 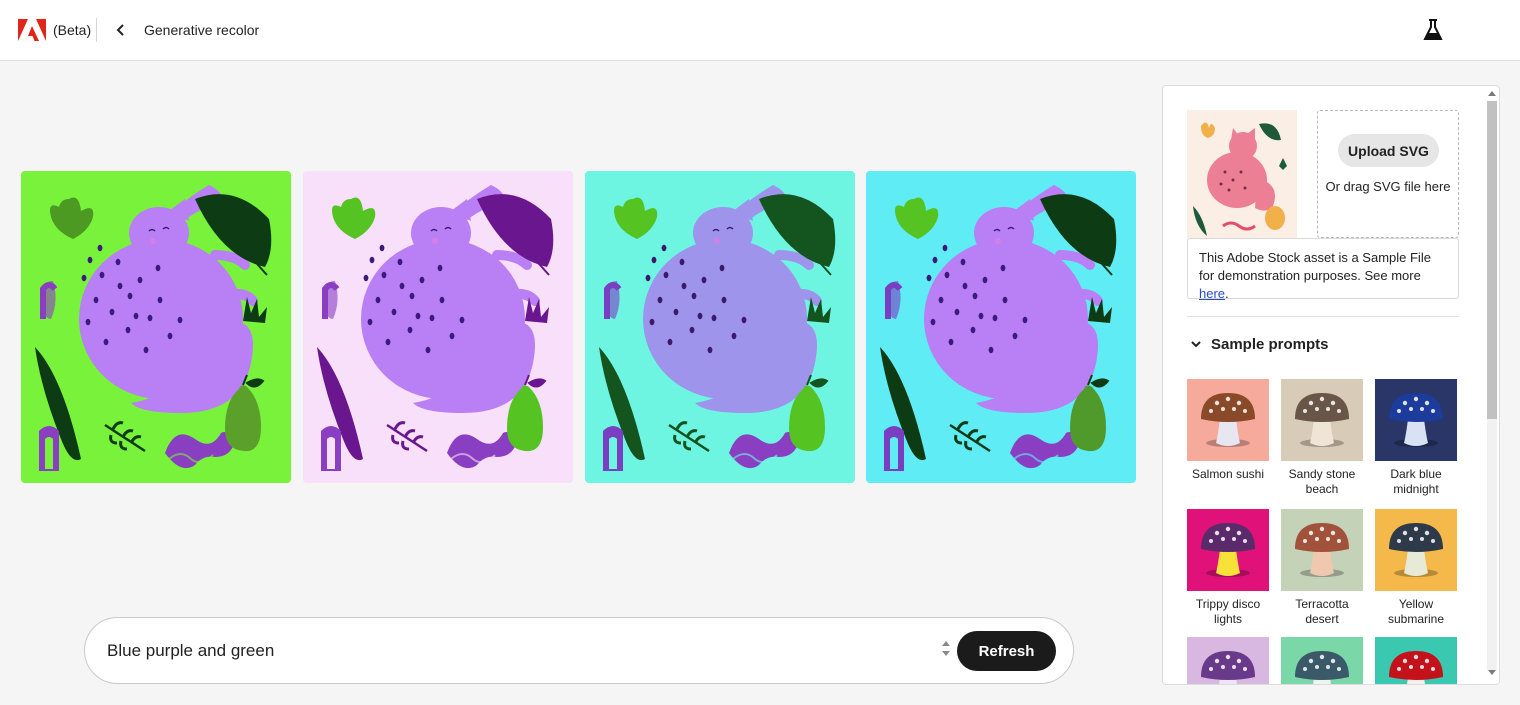 What do you see at coordinates (121, 30) in the screenshot?
I see `chevron-left-icon` at bounding box center [121, 30].